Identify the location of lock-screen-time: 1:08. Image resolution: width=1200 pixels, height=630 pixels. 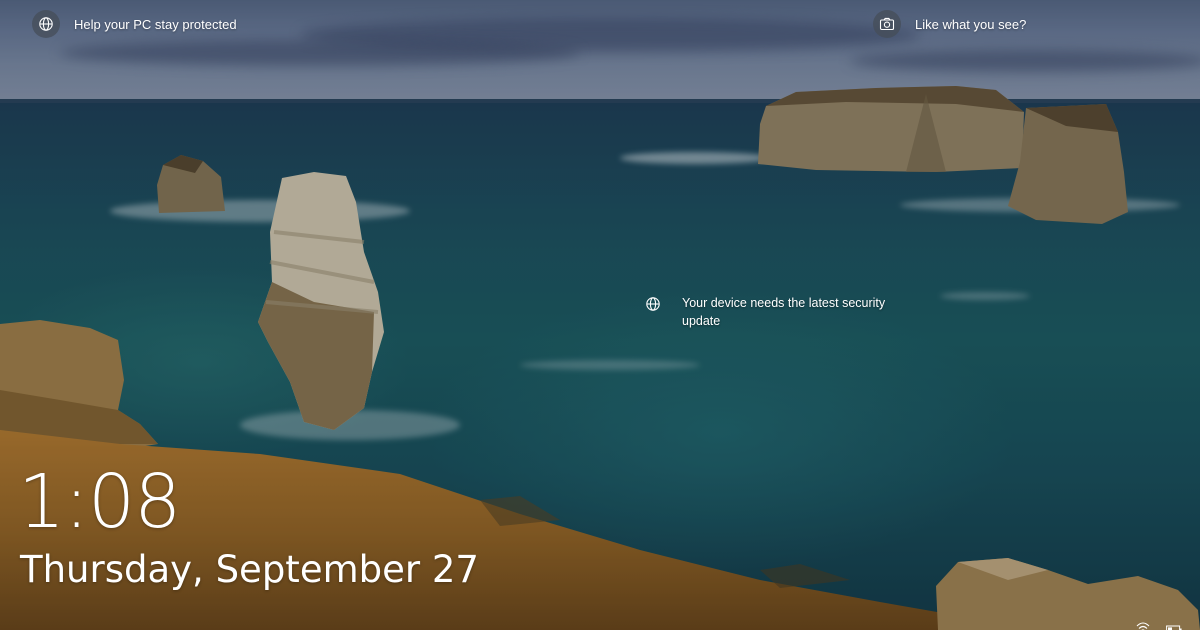
(99, 502).